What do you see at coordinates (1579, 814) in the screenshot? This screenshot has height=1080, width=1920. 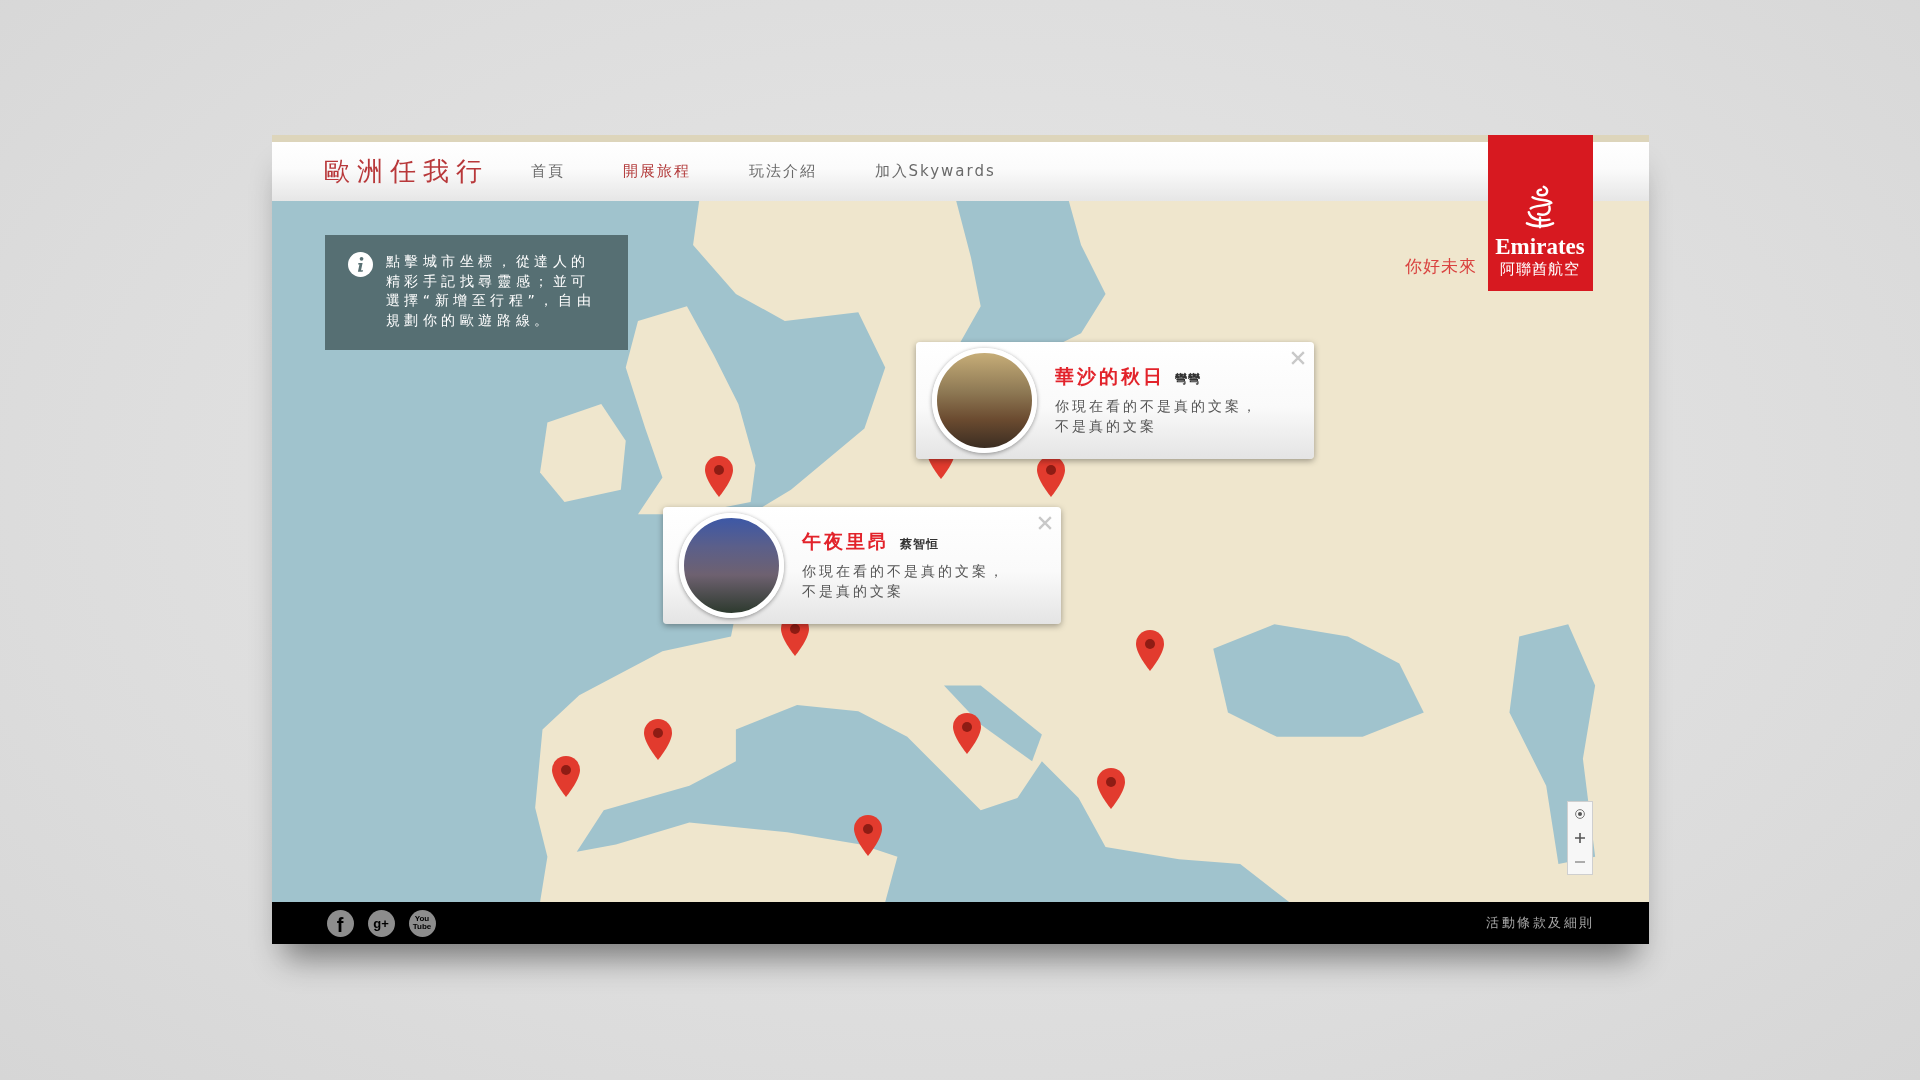 I see `locate-icon` at bounding box center [1579, 814].